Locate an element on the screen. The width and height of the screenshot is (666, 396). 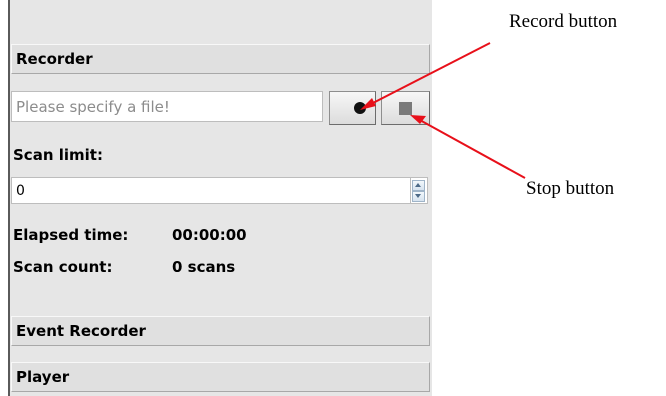
stop-callout-arrow is located at coordinates (471, 148).